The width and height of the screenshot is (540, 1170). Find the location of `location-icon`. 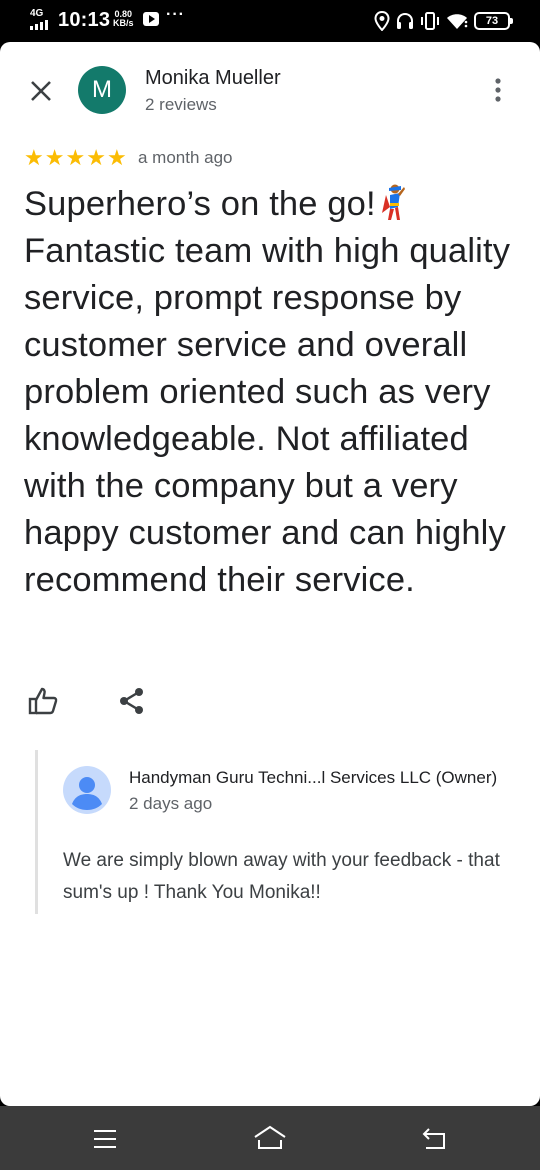

location-icon is located at coordinates (382, 21).